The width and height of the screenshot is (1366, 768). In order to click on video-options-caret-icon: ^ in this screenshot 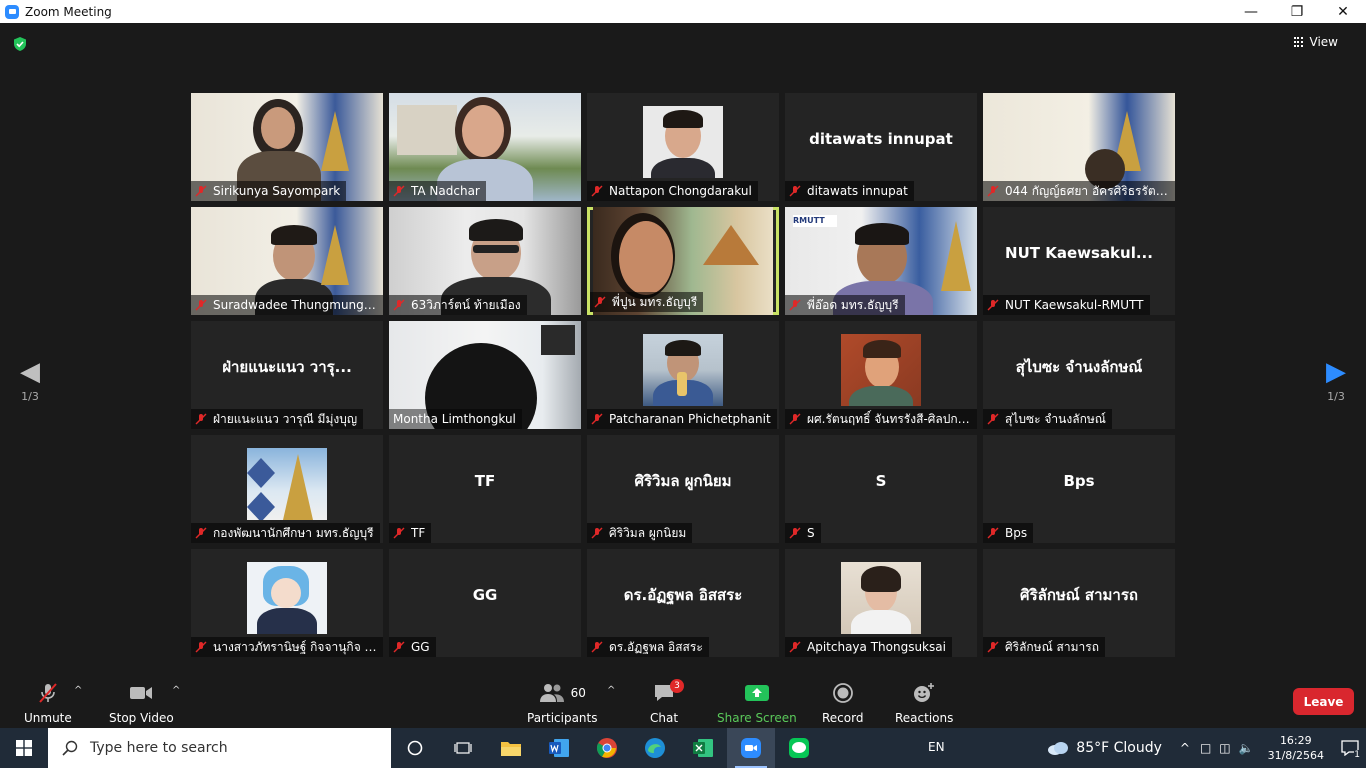, I will do `click(176, 690)`.